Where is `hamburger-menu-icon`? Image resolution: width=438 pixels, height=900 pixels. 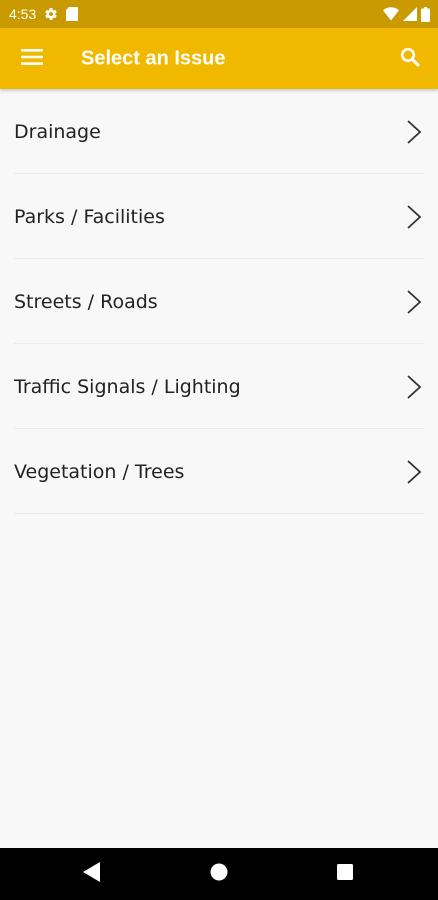 hamburger-menu-icon is located at coordinates (32, 58).